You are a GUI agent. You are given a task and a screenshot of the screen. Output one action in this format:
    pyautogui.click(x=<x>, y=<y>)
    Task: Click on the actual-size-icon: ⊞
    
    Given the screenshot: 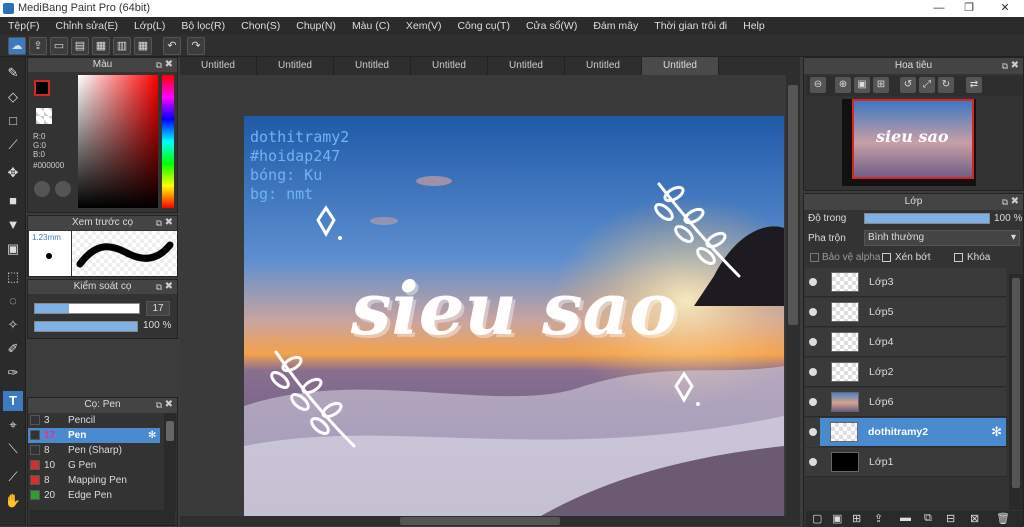 What is the action you would take?
    pyautogui.click(x=881, y=85)
    